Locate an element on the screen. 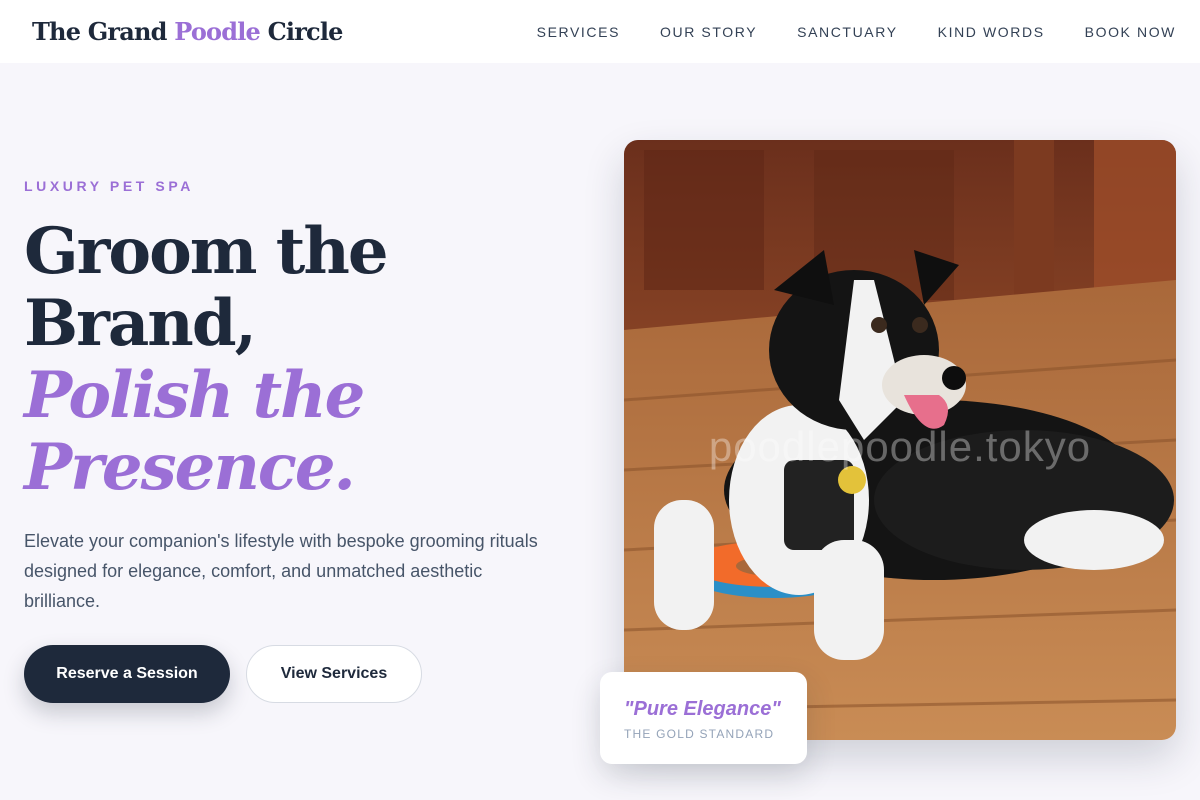  headline-accent-line-2: Presence. is located at coordinates (190, 467).